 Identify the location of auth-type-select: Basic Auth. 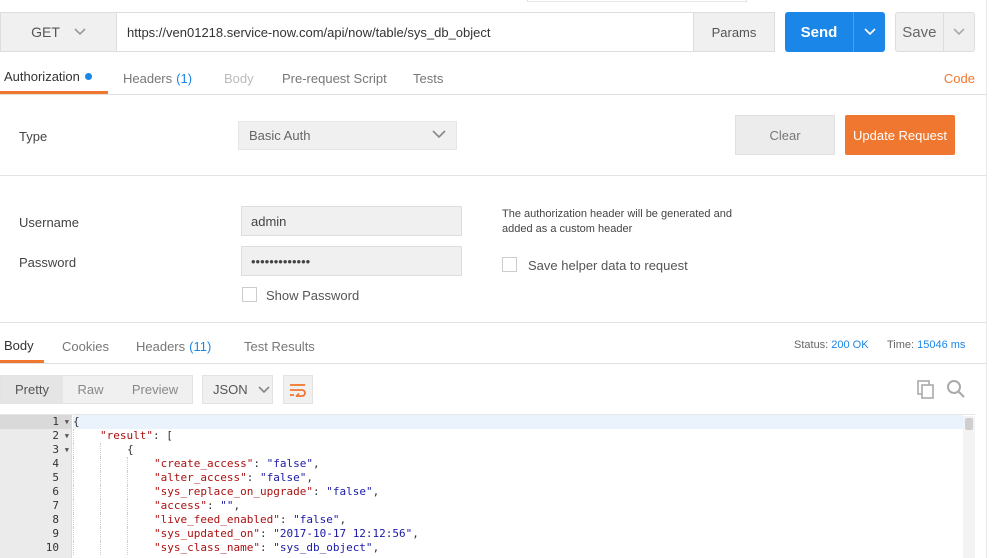
(347, 135).